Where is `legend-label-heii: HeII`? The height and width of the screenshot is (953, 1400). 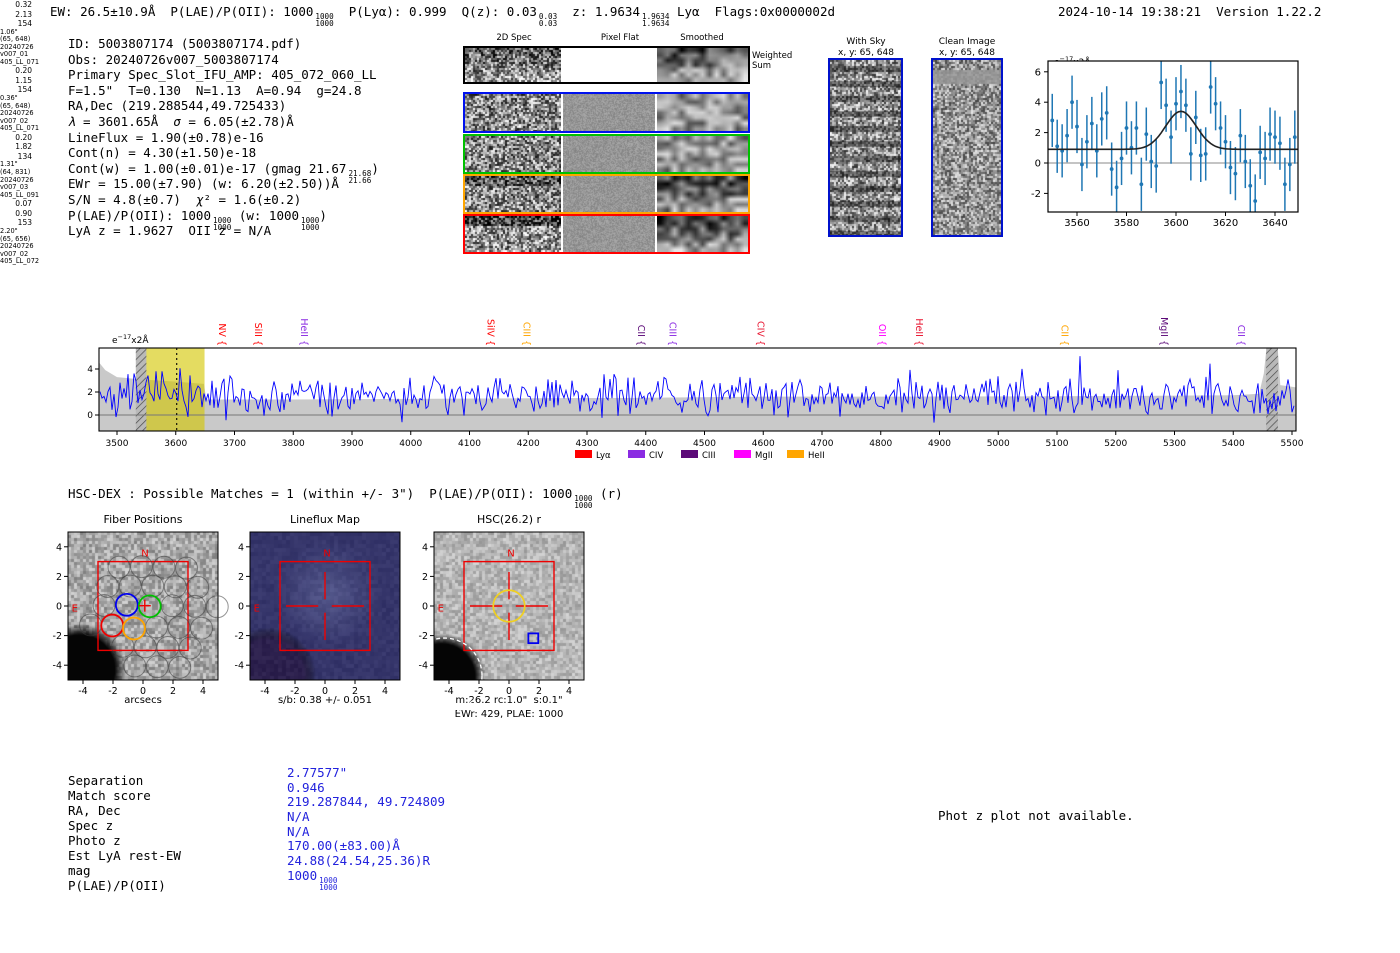
legend-label-heii: HeII is located at coordinates (816, 456).